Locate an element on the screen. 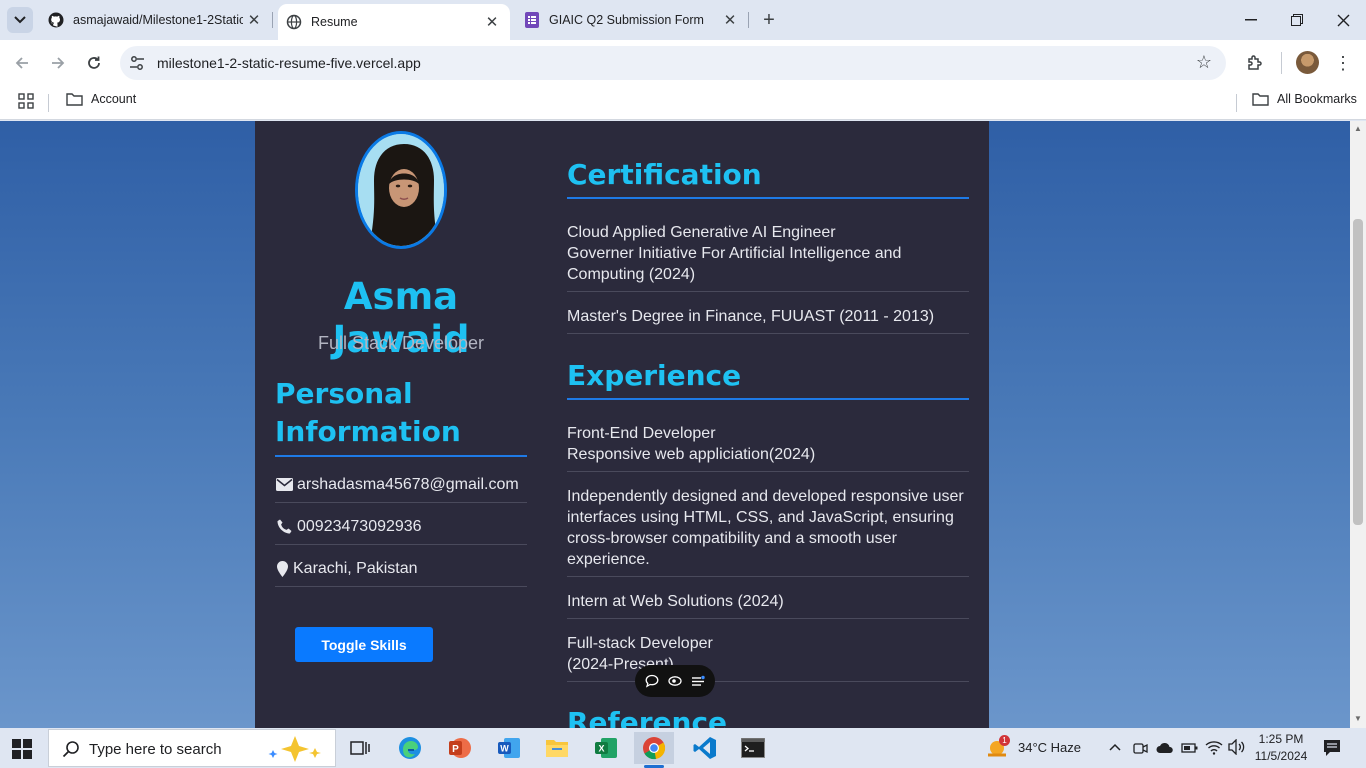 Image resolution: width=1366 pixels, height=768 pixels. chevron-down-icon is located at coordinates (20, 20).